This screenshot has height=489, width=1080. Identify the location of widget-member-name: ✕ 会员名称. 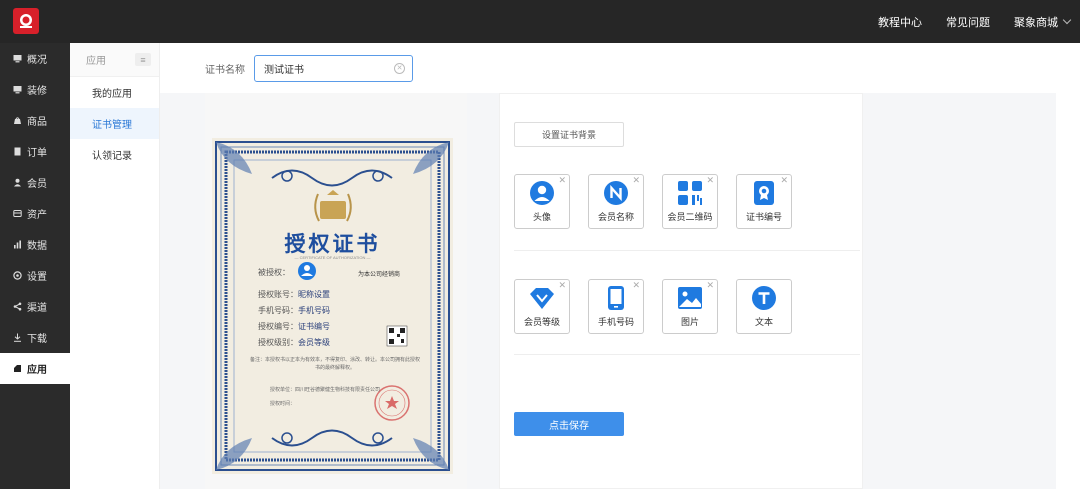
(616, 201).